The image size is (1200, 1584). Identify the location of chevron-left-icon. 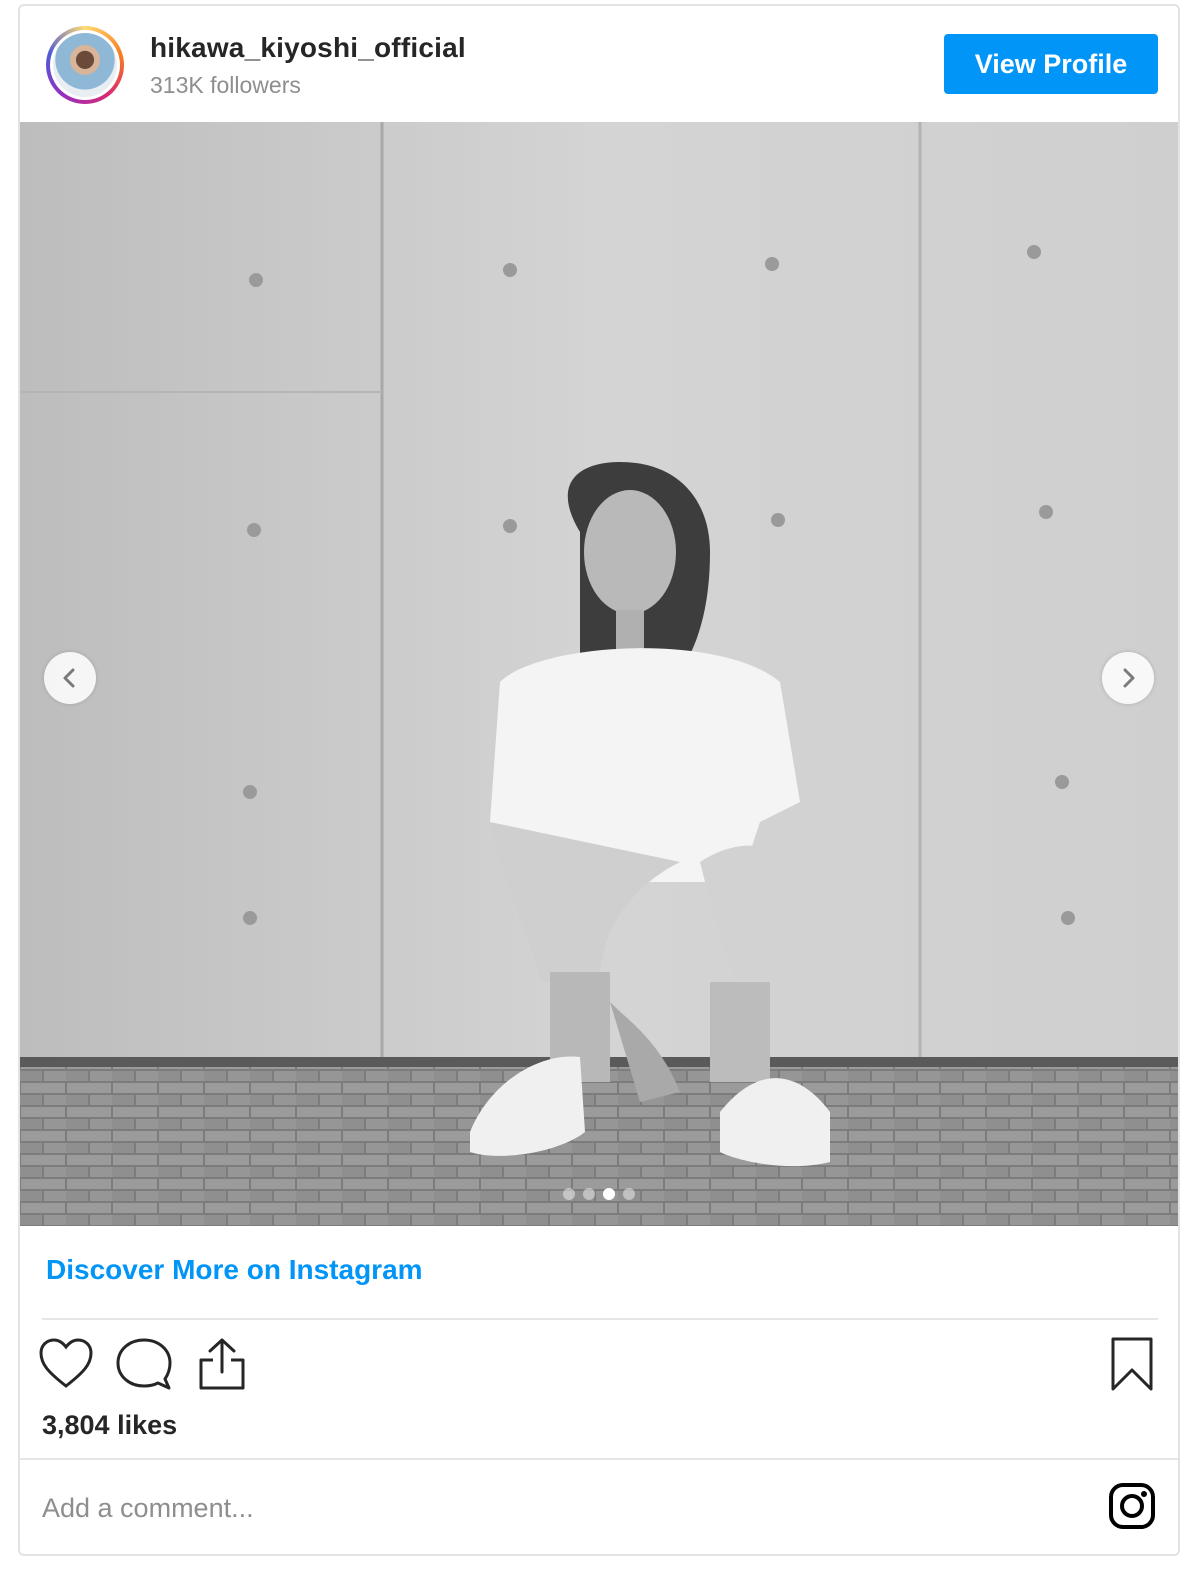
(69, 678).